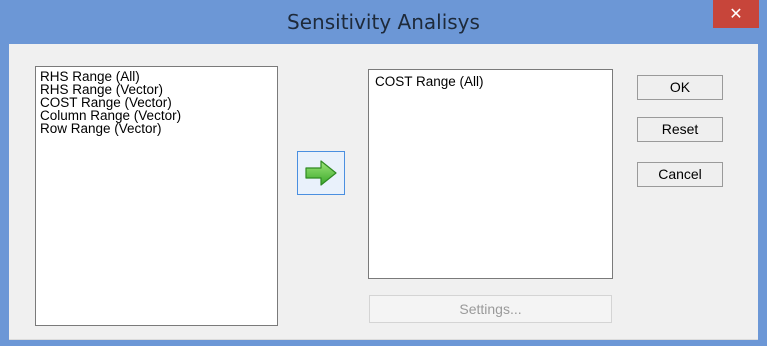  I want to click on close-button: ✕, so click(736, 14).